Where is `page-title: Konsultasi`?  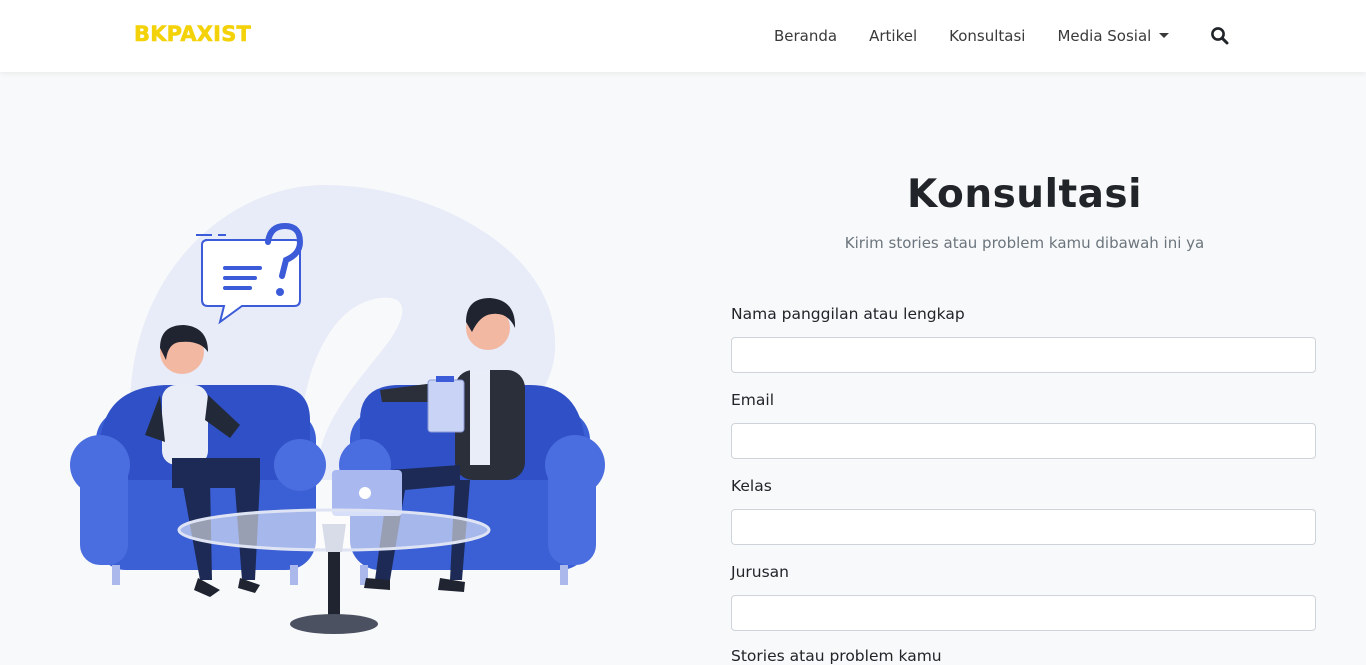 page-title: Konsultasi is located at coordinates (1024, 194).